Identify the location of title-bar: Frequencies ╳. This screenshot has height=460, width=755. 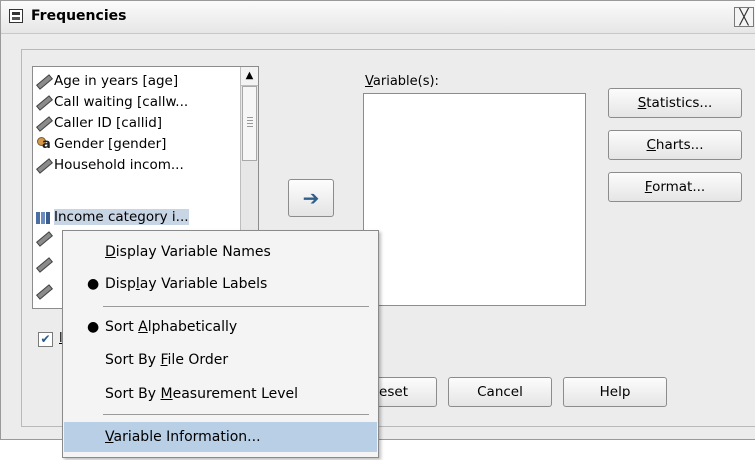
(378, 17).